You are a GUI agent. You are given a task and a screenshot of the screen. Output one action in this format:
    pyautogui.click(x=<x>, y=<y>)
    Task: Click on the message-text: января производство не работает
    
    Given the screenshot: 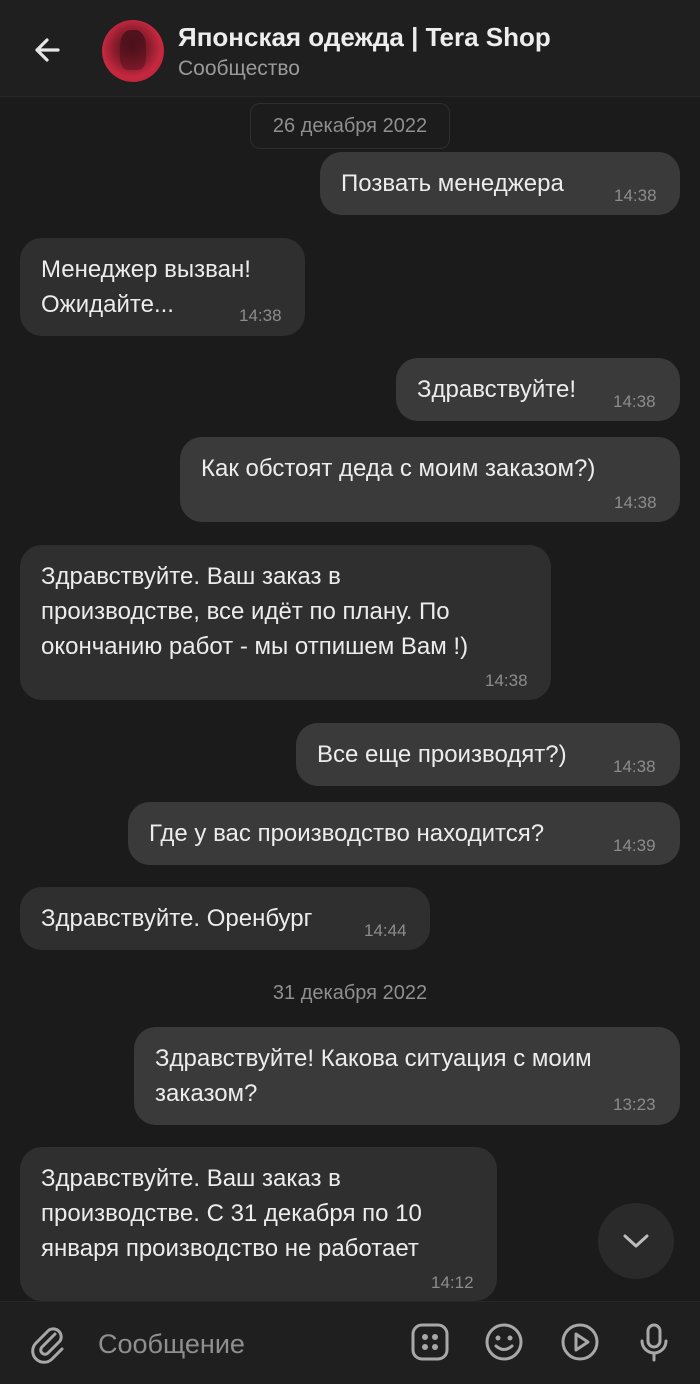 What is the action you would take?
    pyautogui.click(x=230, y=1248)
    